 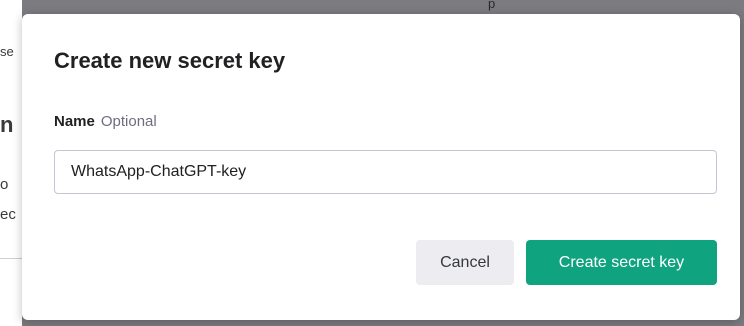 What do you see at coordinates (8, 214) in the screenshot?
I see `background-text-fragment: ec` at bounding box center [8, 214].